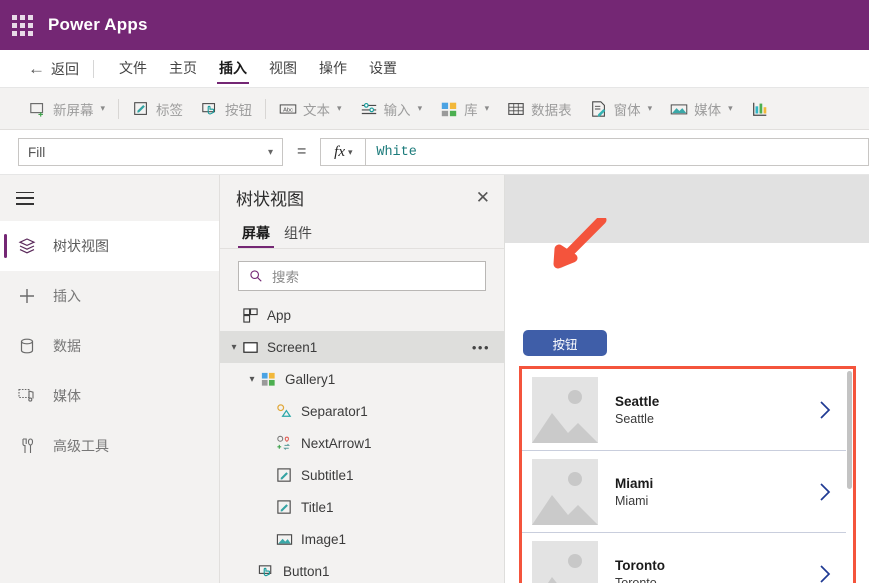  What do you see at coordinates (481, 347) in the screenshot?
I see `tree-node-more-icon: •••` at bounding box center [481, 347].